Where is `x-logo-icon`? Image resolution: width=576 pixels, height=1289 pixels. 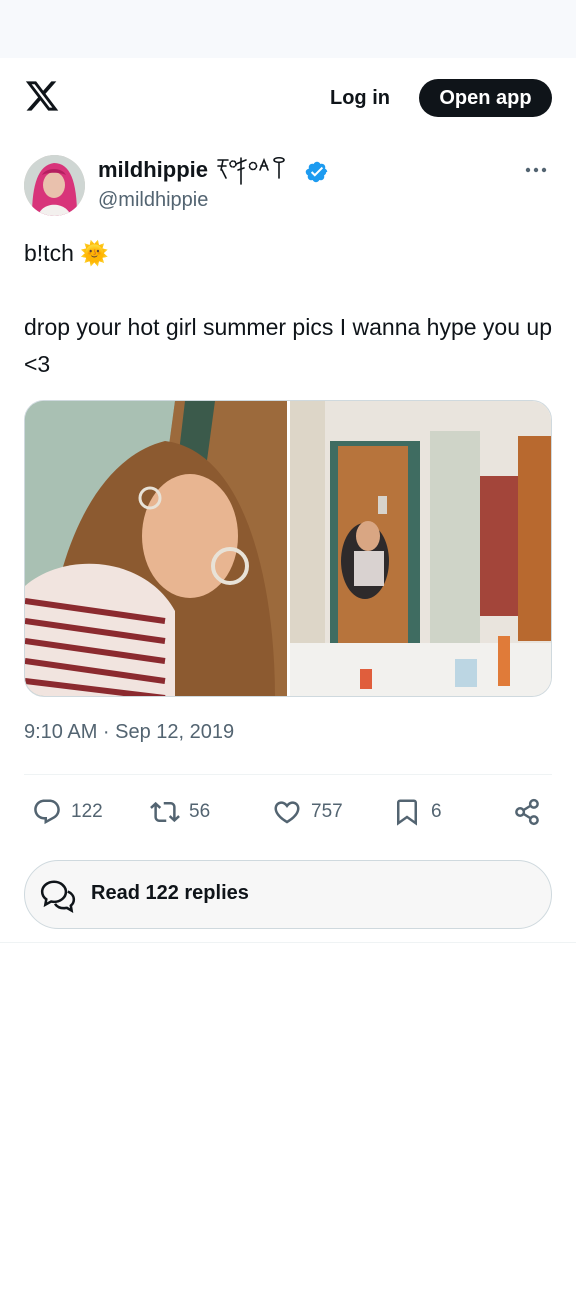
x-logo-icon is located at coordinates (42, 96).